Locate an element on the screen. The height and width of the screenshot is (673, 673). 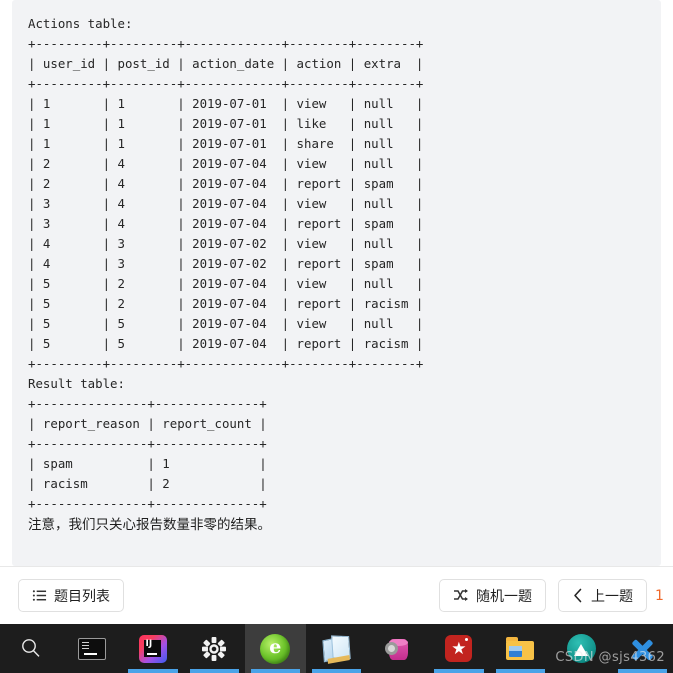
previous-problem-button: 上一题 is located at coordinates (602, 595).